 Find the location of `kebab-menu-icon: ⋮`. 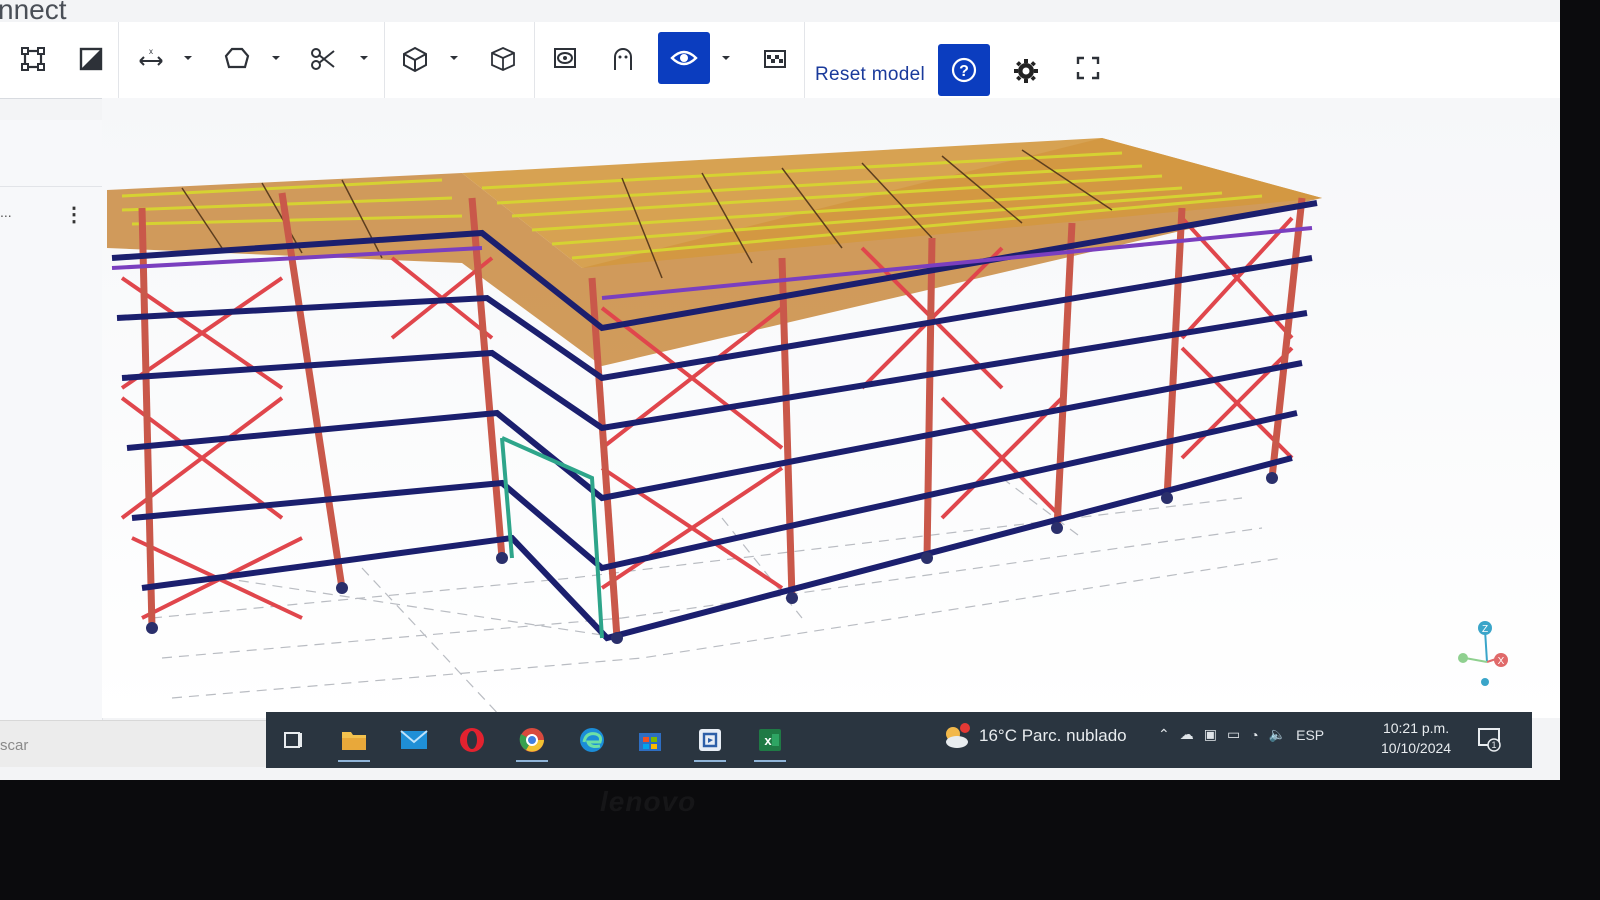

kebab-menu-icon: ⋮ is located at coordinates (74, 214).